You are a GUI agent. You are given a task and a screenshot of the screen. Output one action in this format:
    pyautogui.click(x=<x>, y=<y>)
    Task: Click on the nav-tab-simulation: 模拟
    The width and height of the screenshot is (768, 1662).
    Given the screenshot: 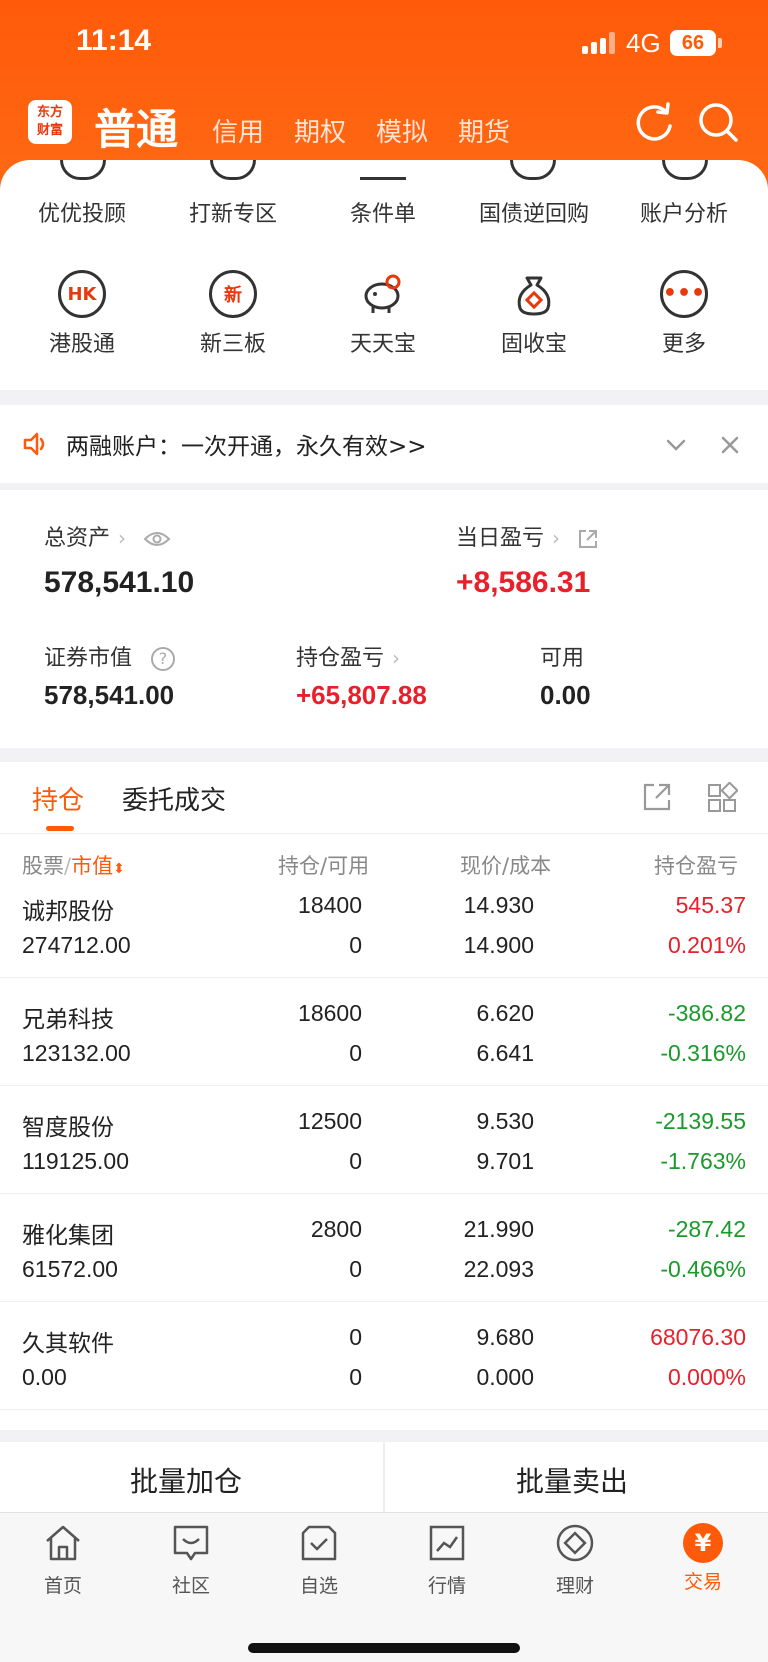 What is the action you would take?
    pyautogui.click(x=402, y=130)
    